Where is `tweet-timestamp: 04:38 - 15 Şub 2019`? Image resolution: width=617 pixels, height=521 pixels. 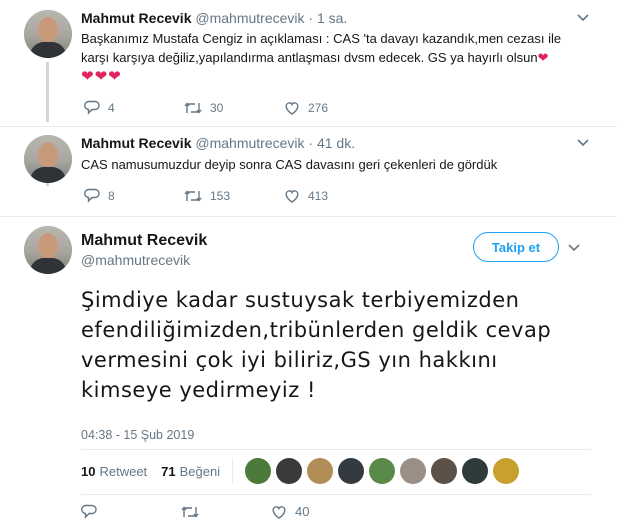
tweet-timestamp: 04:38 - 15 Şub 2019 is located at coordinates (137, 435).